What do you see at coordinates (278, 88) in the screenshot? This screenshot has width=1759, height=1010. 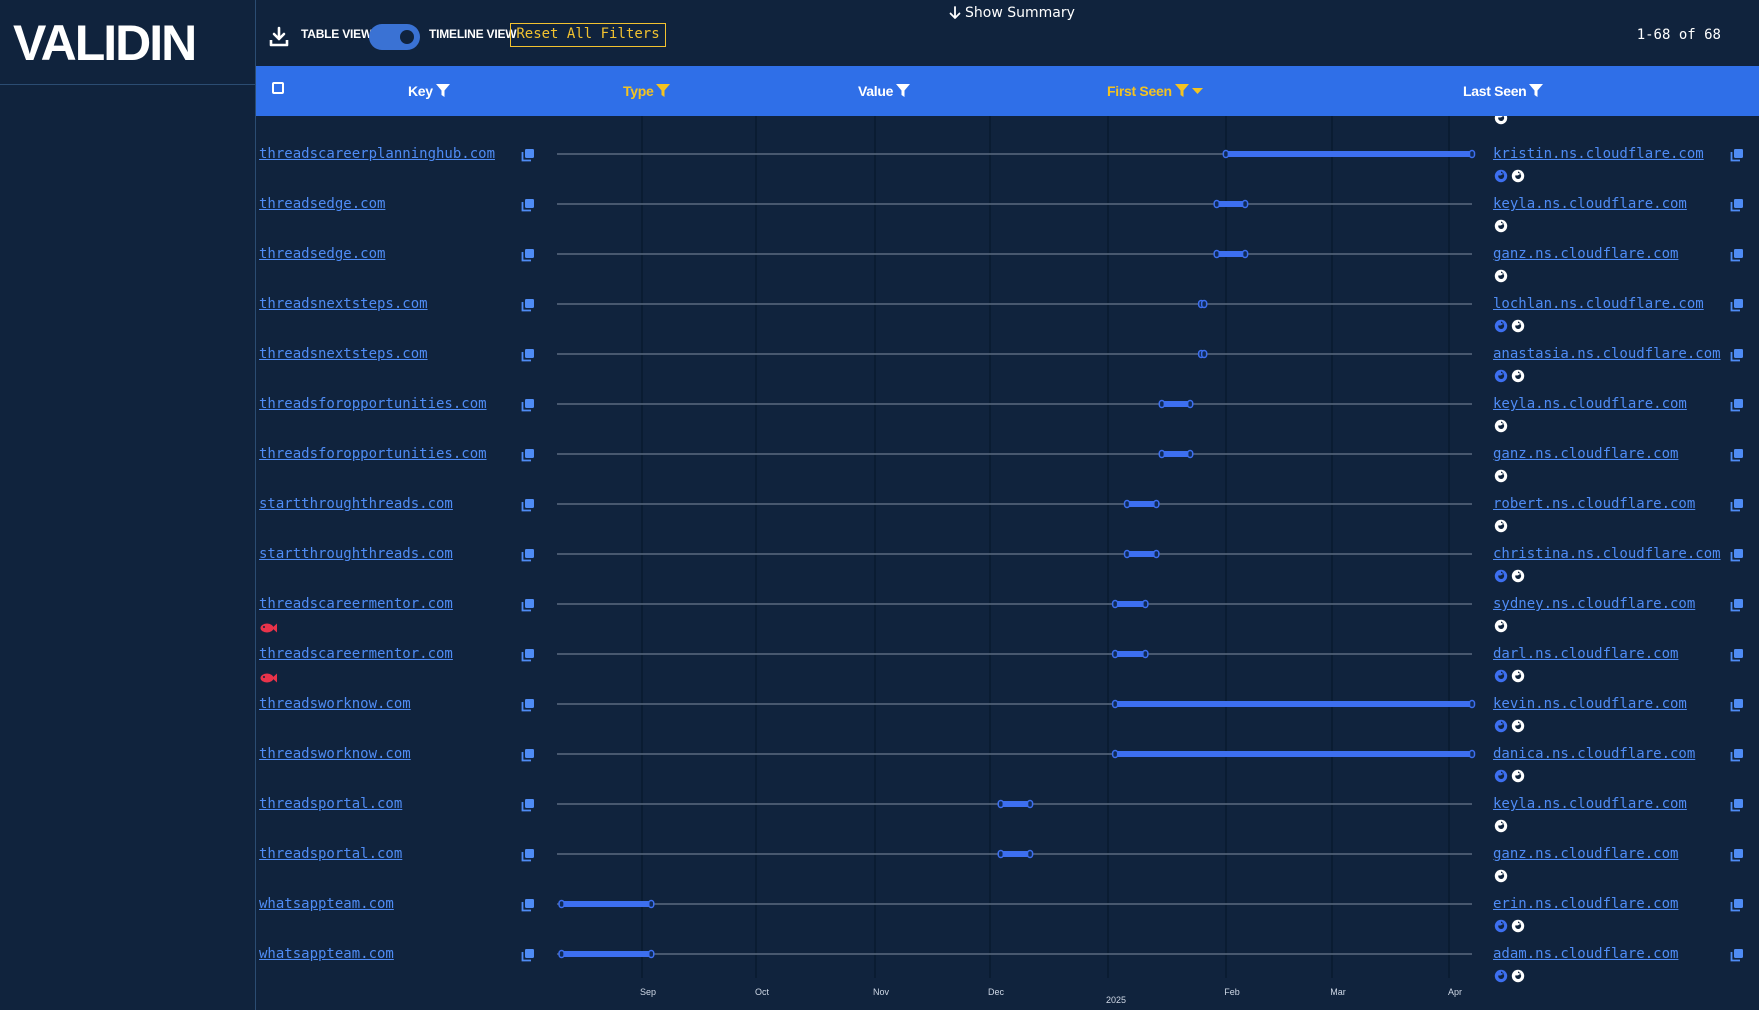 I see `select-all-checkbox` at bounding box center [278, 88].